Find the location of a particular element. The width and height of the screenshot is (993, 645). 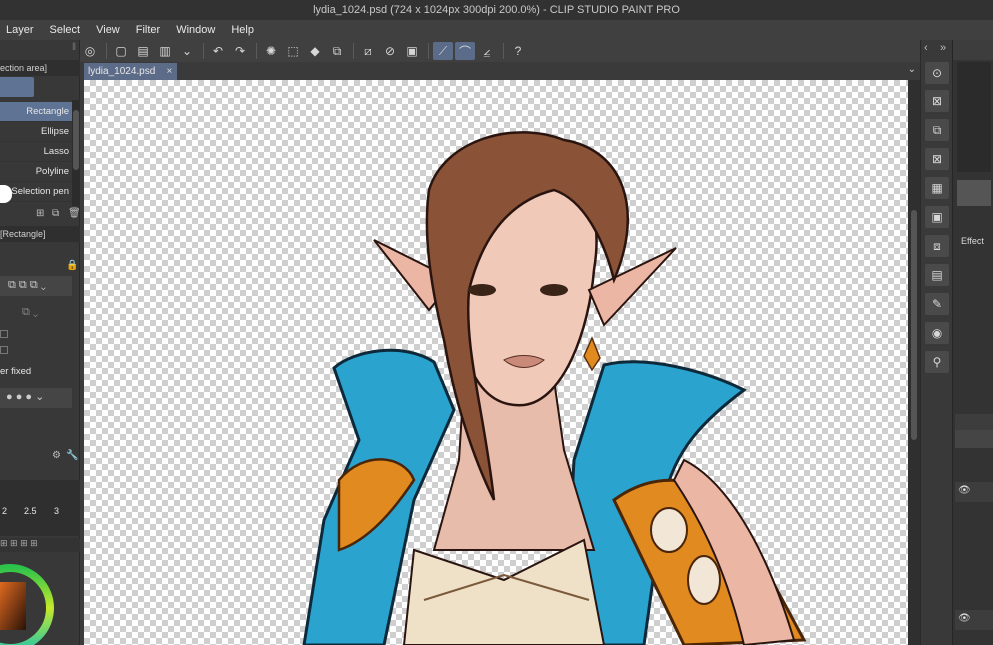

open-folder-icon: ▤ is located at coordinates (143, 51).